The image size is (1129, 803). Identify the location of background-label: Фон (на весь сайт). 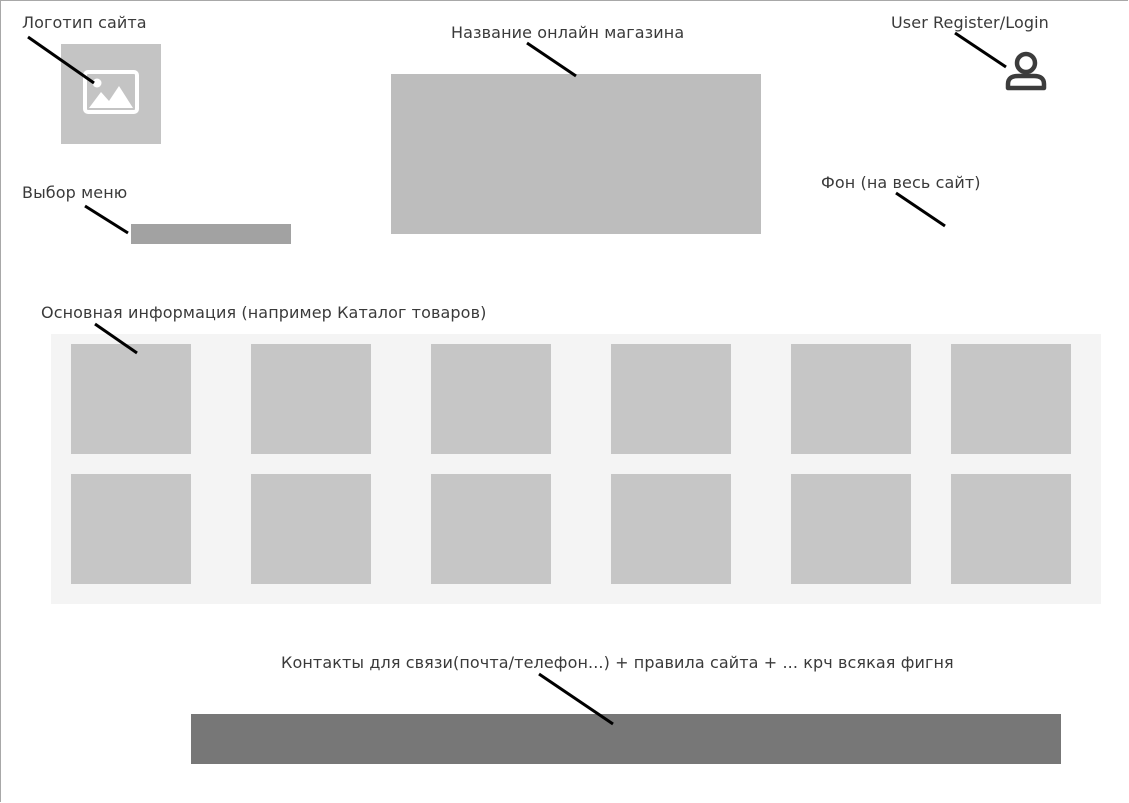
(901, 182).